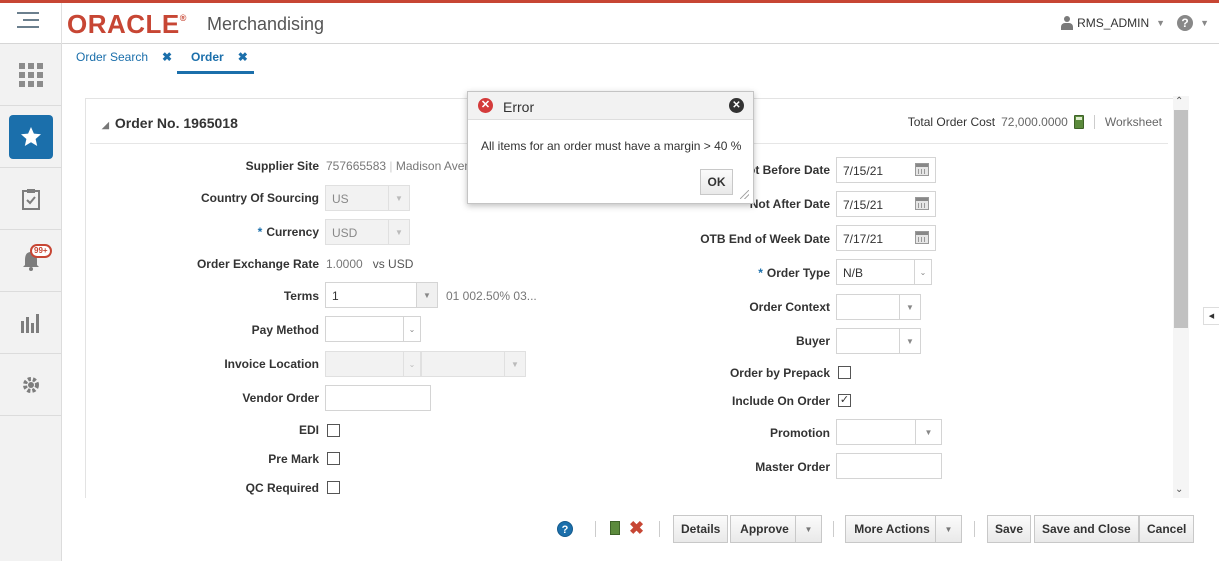 This screenshot has width=1219, height=561. What do you see at coordinates (308, 430) in the screenshot?
I see `edi-label: EDI` at bounding box center [308, 430].